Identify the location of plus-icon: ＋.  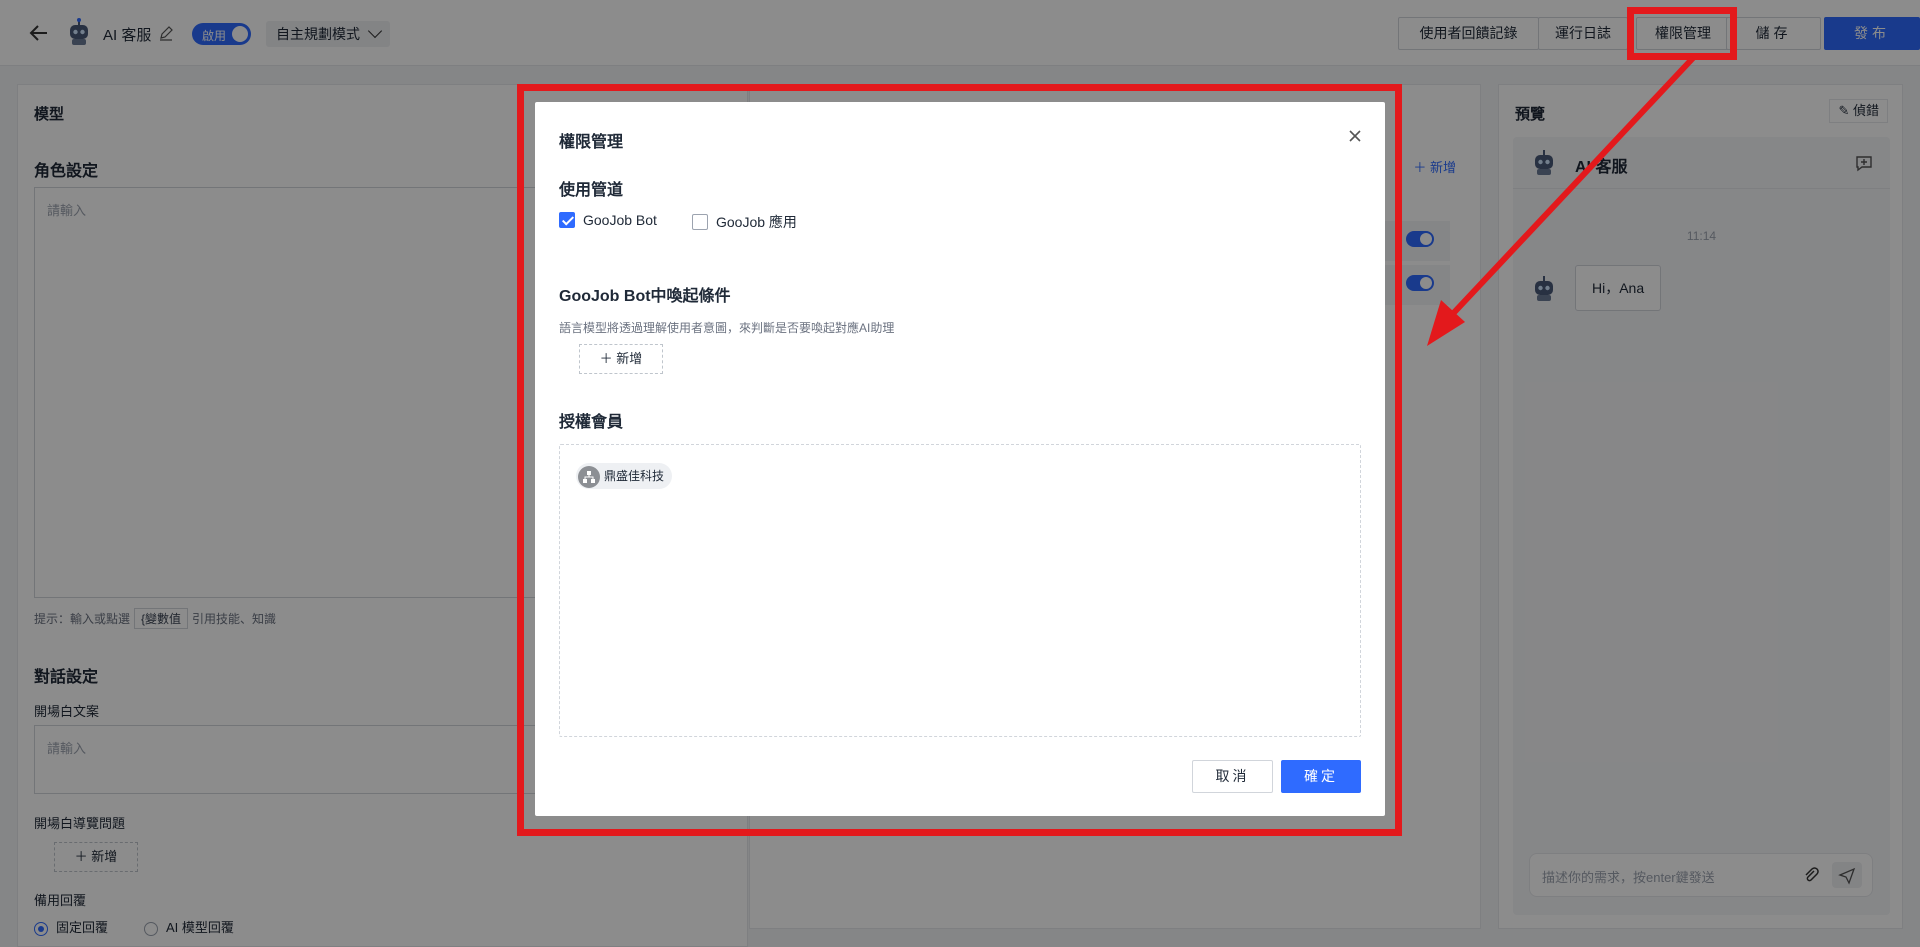
(608, 358).